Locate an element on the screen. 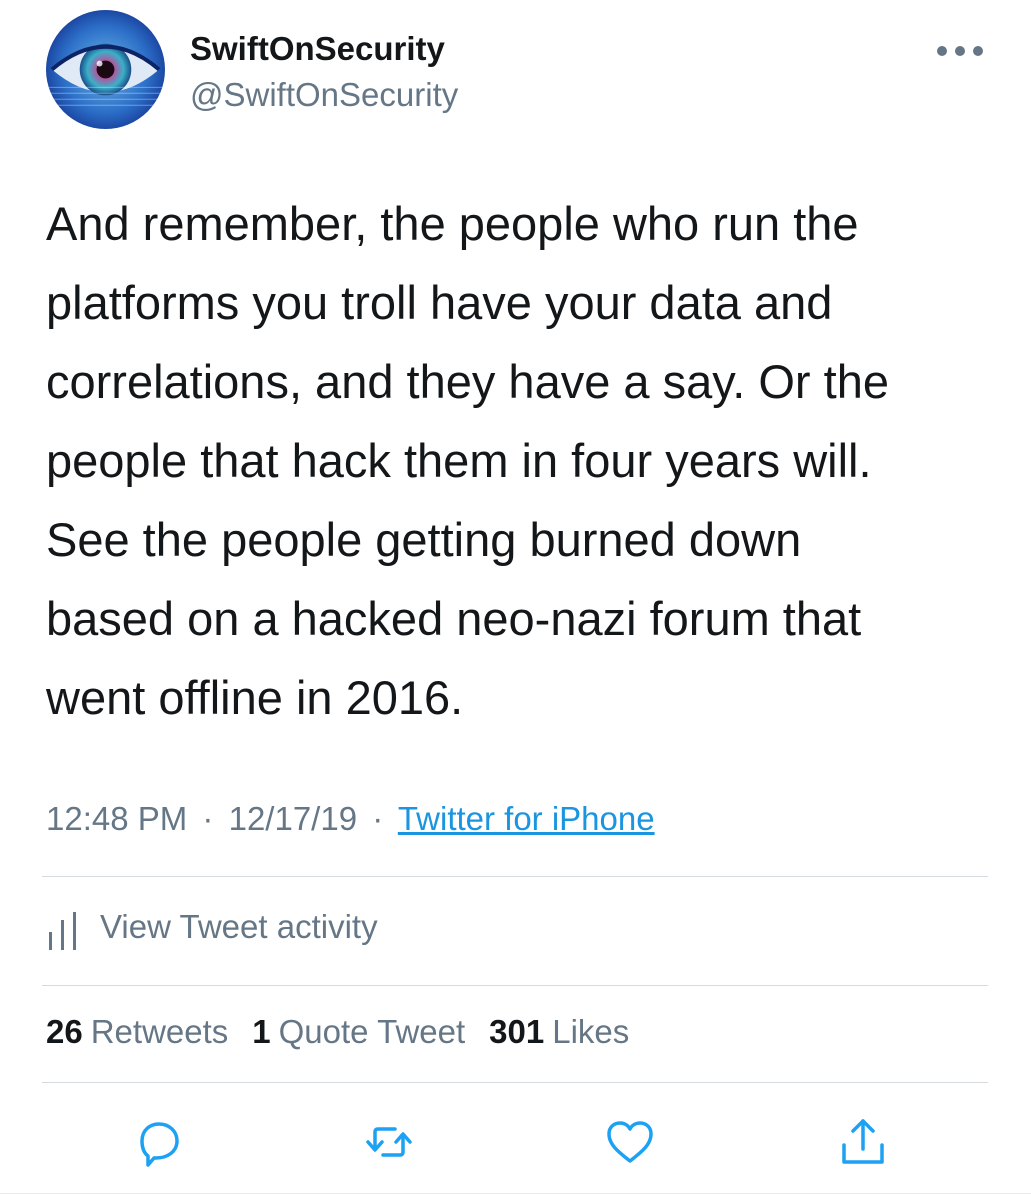 Image resolution: width=1031 pixels, height=1200 pixels. avatar is located at coordinates (105, 69).